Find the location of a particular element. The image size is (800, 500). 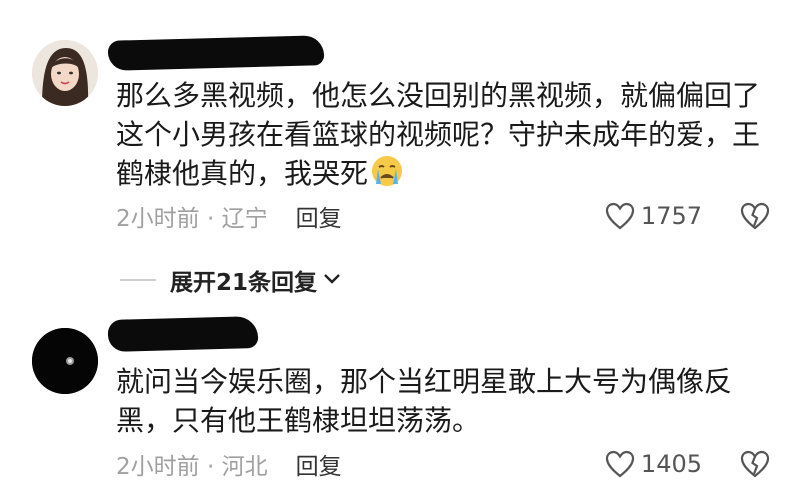

like-button: 1757 is located at coordinates (653, 216).